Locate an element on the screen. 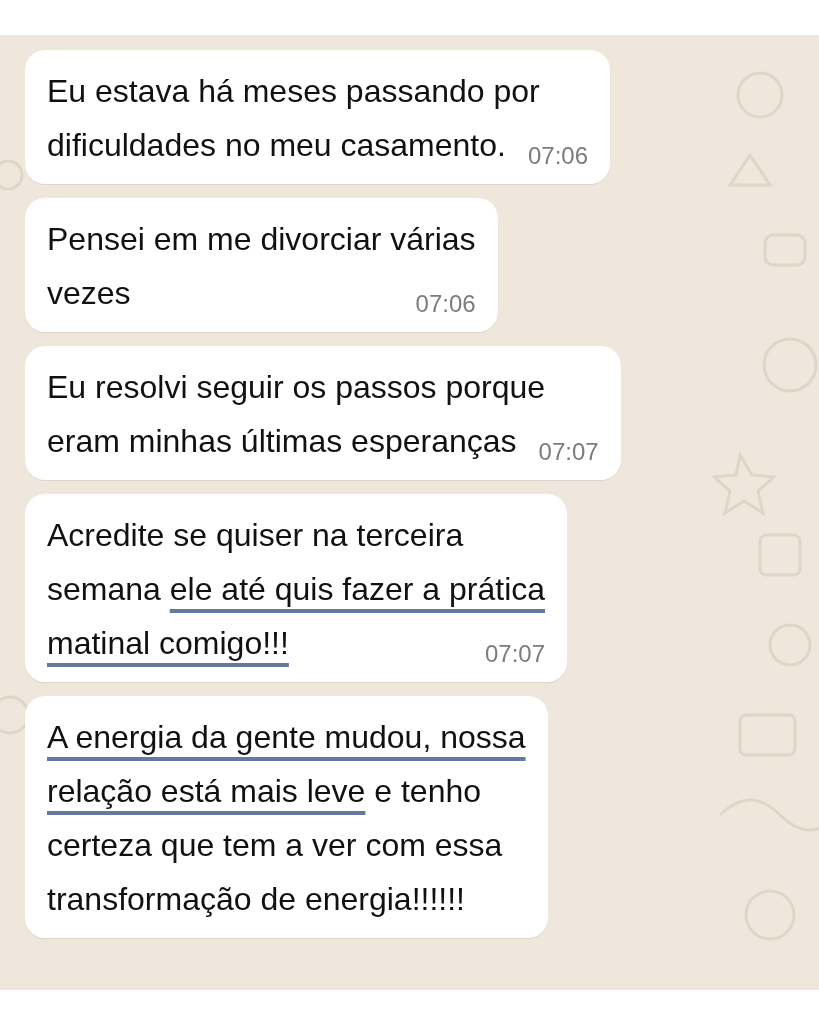 This screenshot has width=819, height=1024. message-text: Eu estava há meses passando por dificuldades no meu casamento. 07:06 is located at coordinates (317, 122).